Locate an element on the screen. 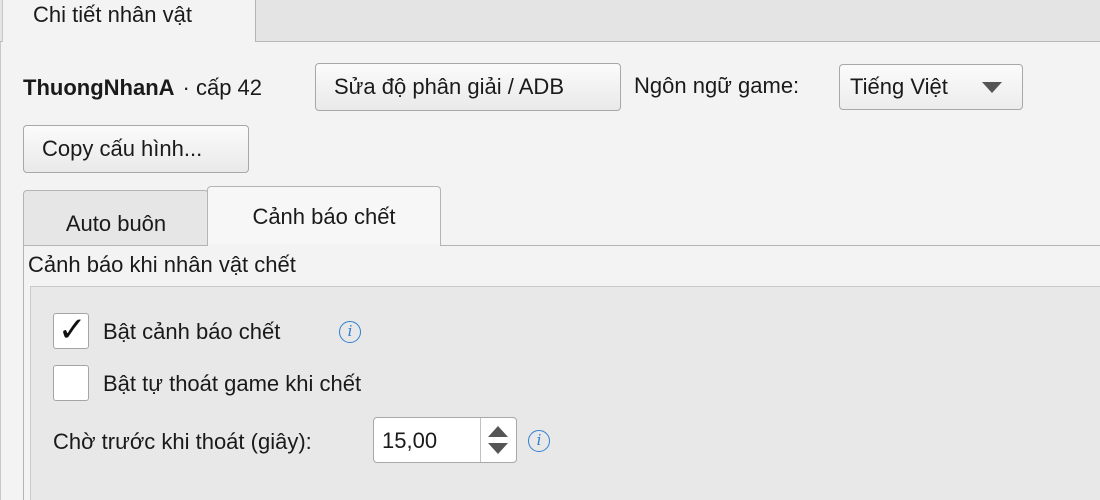 This screenshot has height=500, width=1100. tab-auto-trade: Auto buôn is located at coordinates (116, 219).